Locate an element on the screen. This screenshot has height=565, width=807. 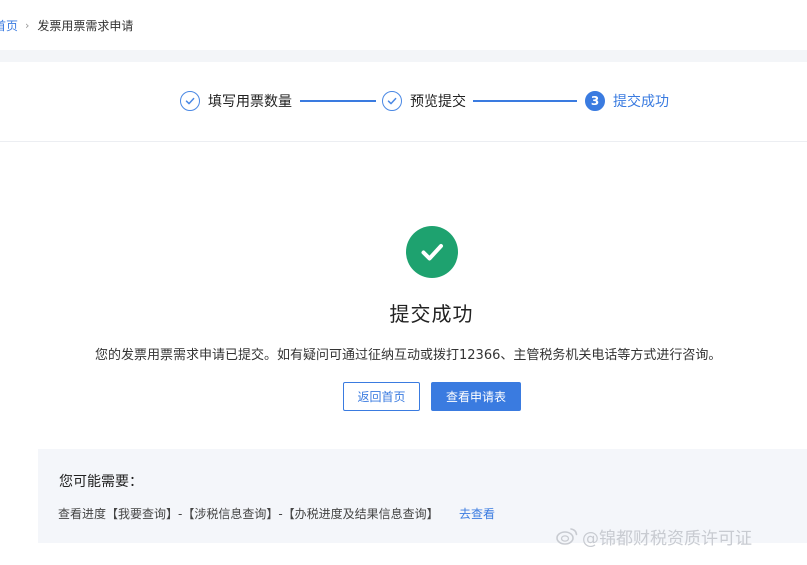
breadcrumb-current: 发票用票需求申请 is located at coordinates (85, 25).